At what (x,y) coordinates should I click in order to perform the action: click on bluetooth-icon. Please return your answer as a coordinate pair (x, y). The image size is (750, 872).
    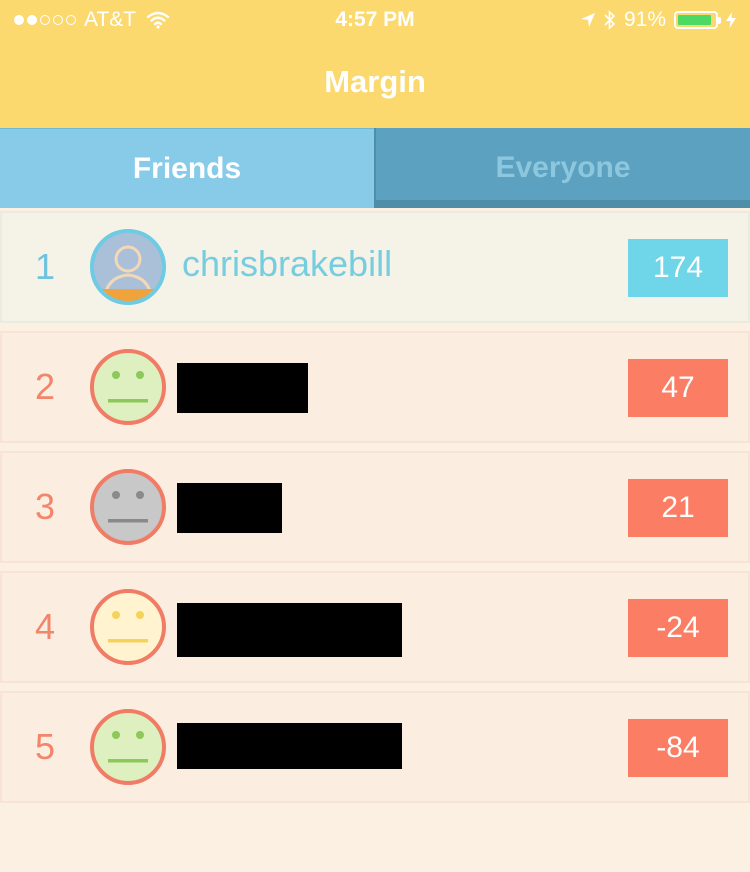
    Looking at the image, I should click on (610, 20).